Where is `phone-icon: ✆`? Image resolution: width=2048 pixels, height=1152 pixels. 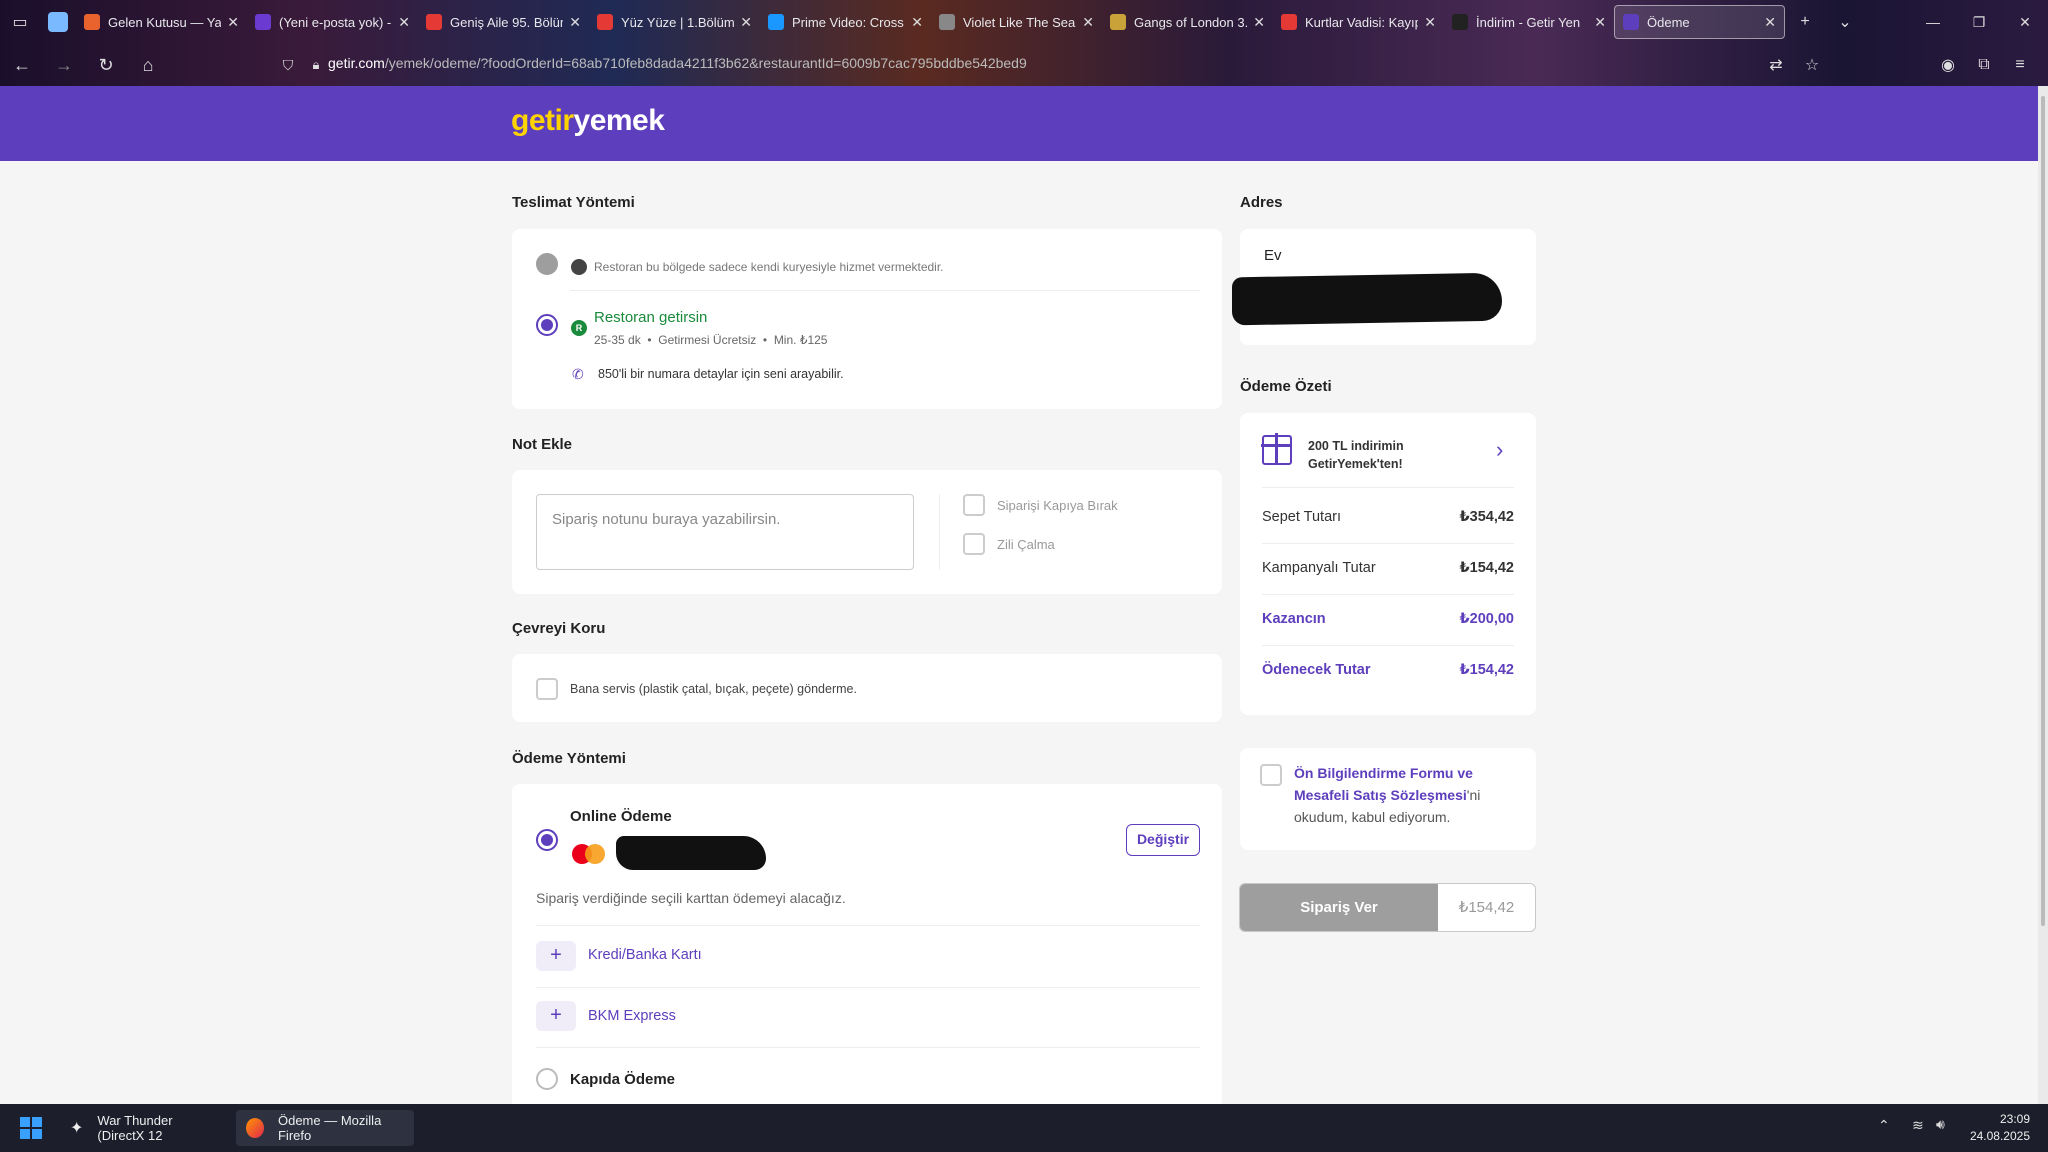 phone-icon: ✆ is located at coordinates (578, 374).